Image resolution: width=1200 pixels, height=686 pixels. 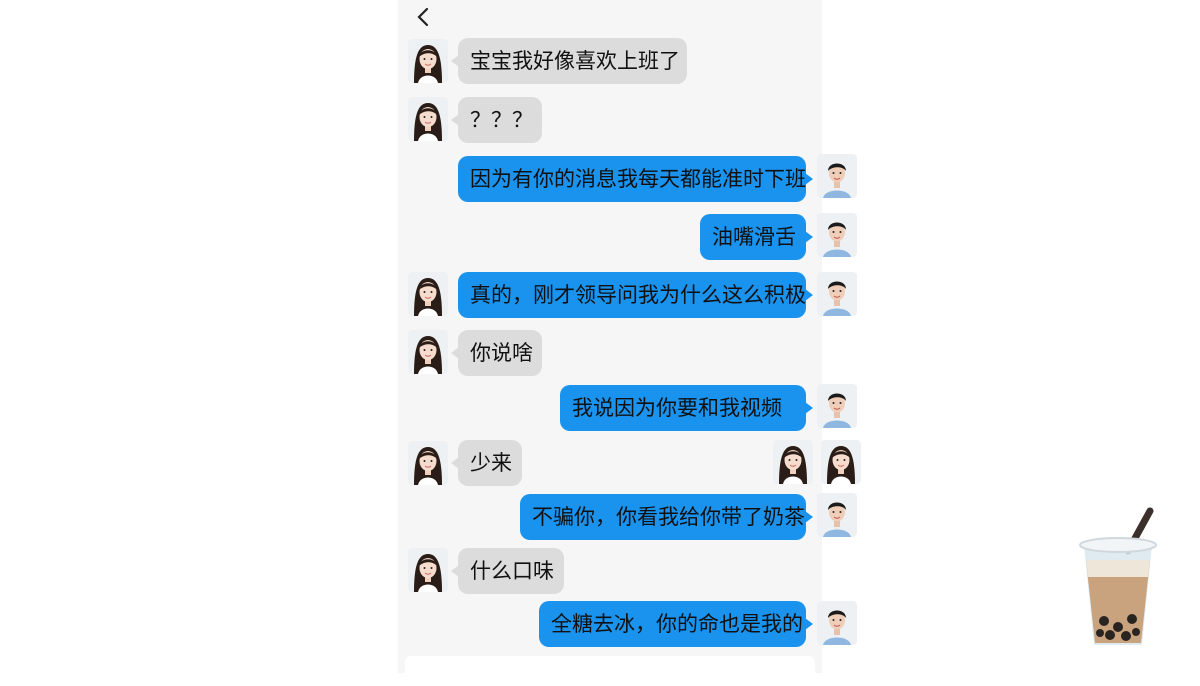 I want to click on message-bubble-incoming: 少来, so click(x=486, y=463).